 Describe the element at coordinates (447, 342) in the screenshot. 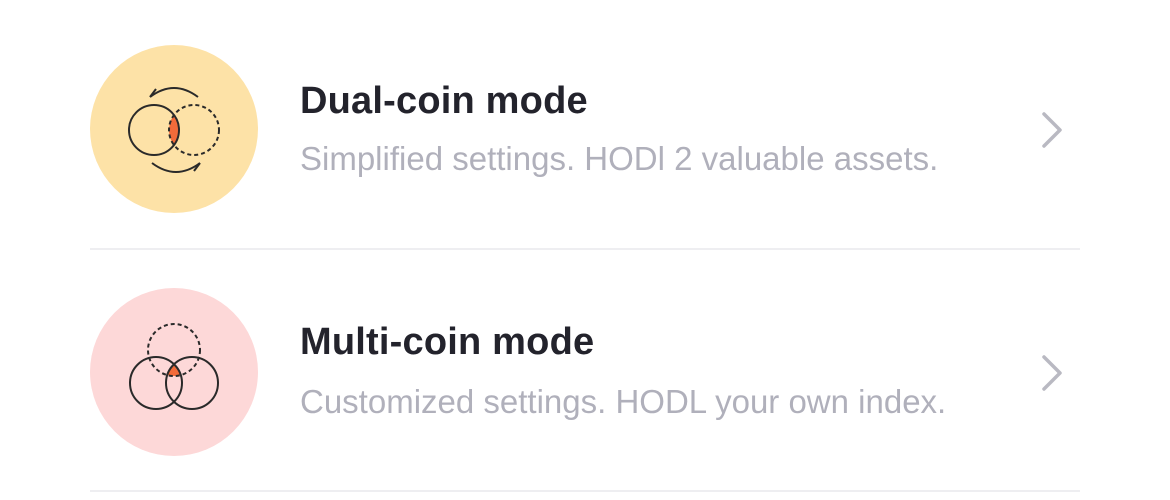

I see `mode-title: Multi-coin mode` at that location.